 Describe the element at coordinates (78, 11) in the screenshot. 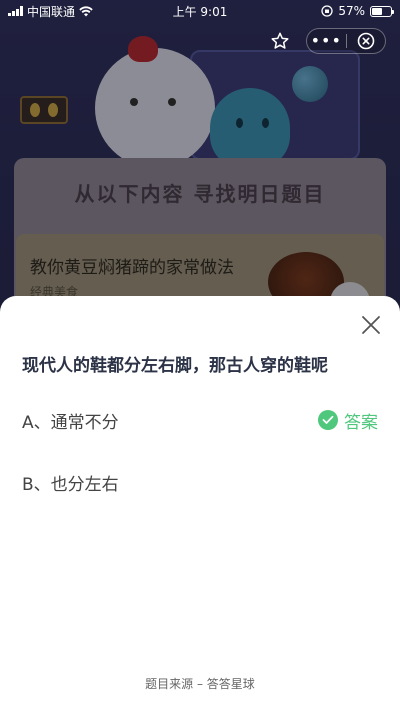

I see `status-left: 中国联通` at that location.